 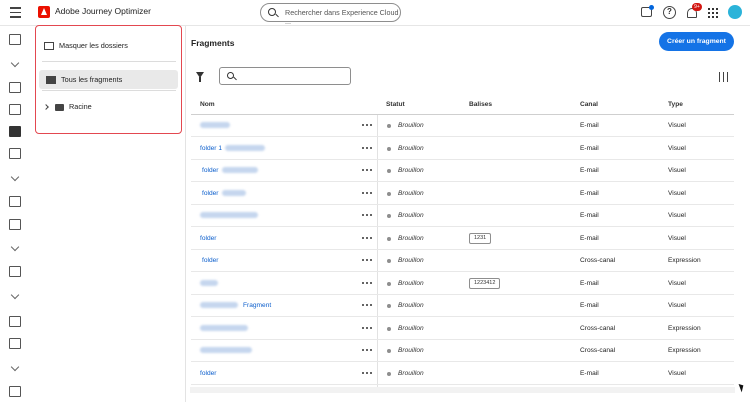 I want to click on apps-grid-icon, so click(x=713, y=13).